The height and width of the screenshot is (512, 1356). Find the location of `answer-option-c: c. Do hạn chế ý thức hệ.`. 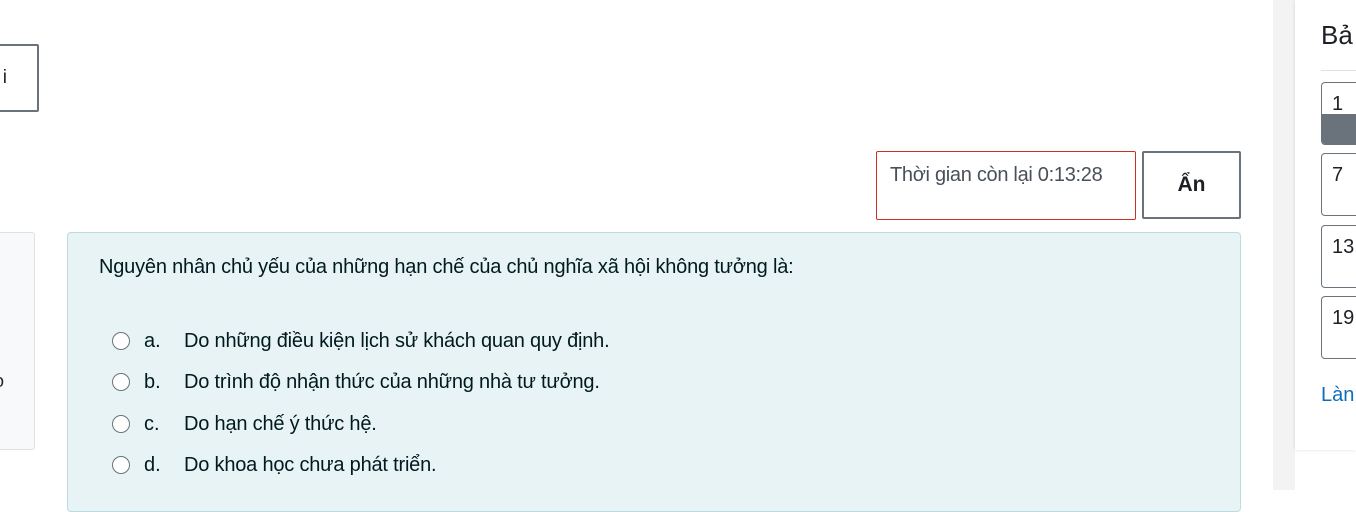

answer-option-c: c. Do hạn chế ý thức hệ. is located at coordinates (243, 424).